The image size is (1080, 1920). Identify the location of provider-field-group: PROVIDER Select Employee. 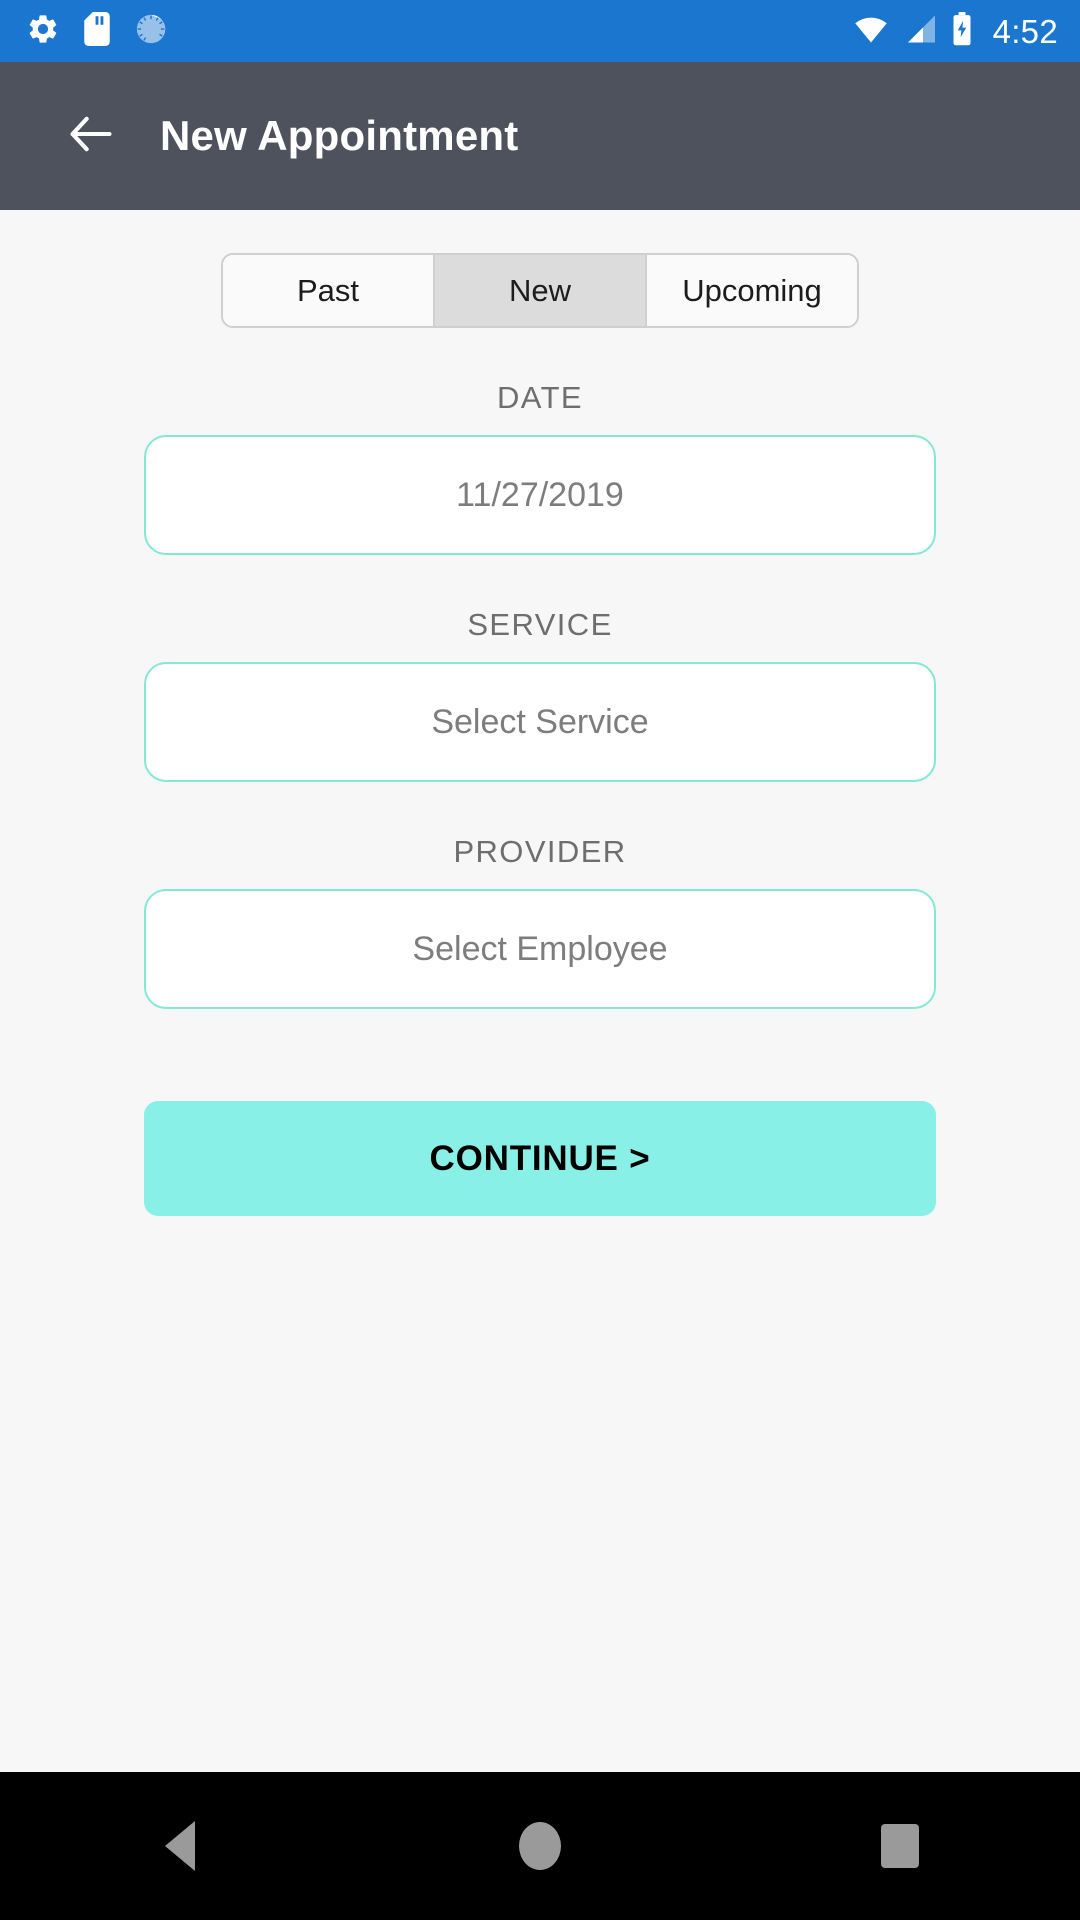
(540, 921).